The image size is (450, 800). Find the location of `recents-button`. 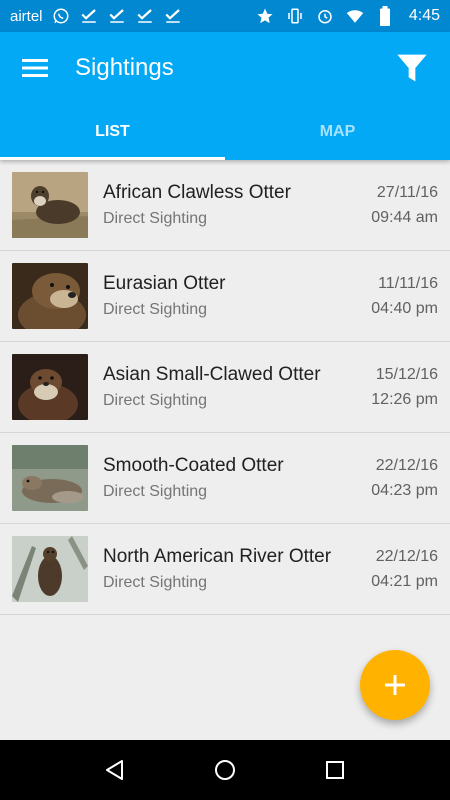

recents-button is located at coordinates (335, 770).